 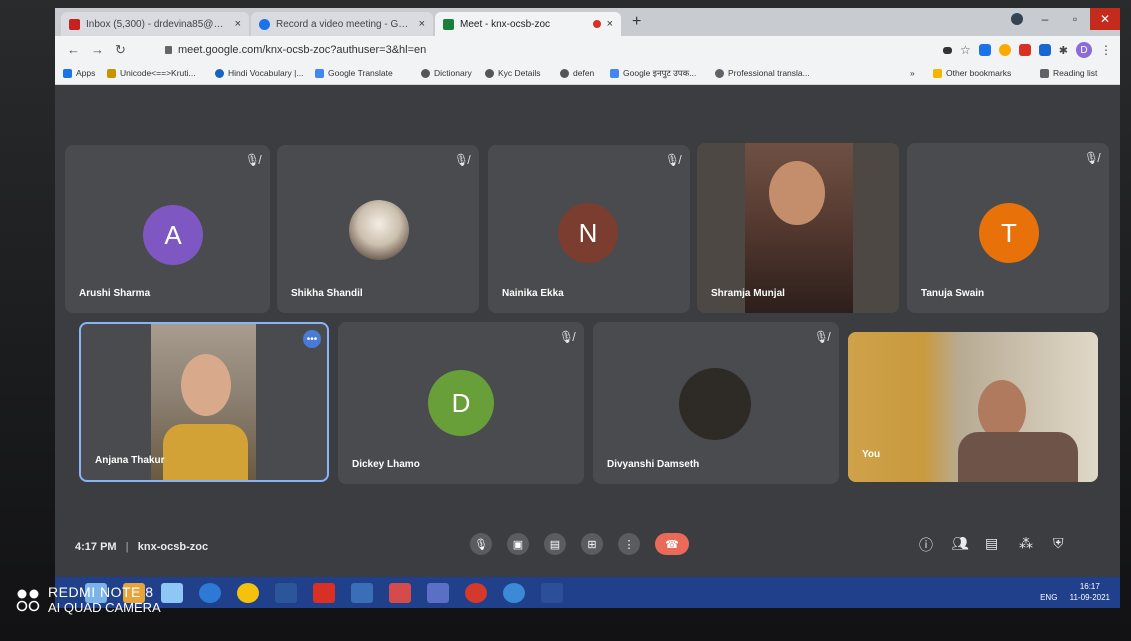 I want to click on window-close-button: ✕, so click(x=1105, y=19).